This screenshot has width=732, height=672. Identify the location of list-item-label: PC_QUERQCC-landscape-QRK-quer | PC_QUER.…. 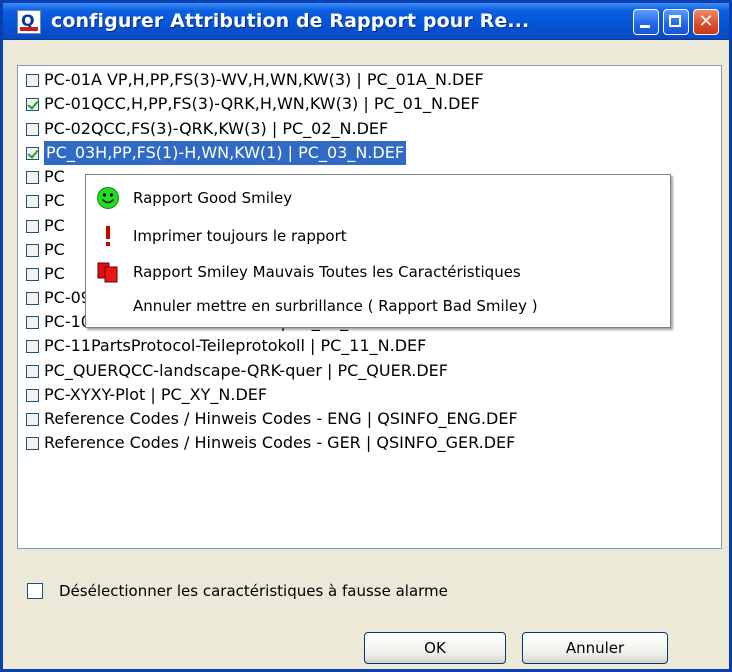
(246, 370).